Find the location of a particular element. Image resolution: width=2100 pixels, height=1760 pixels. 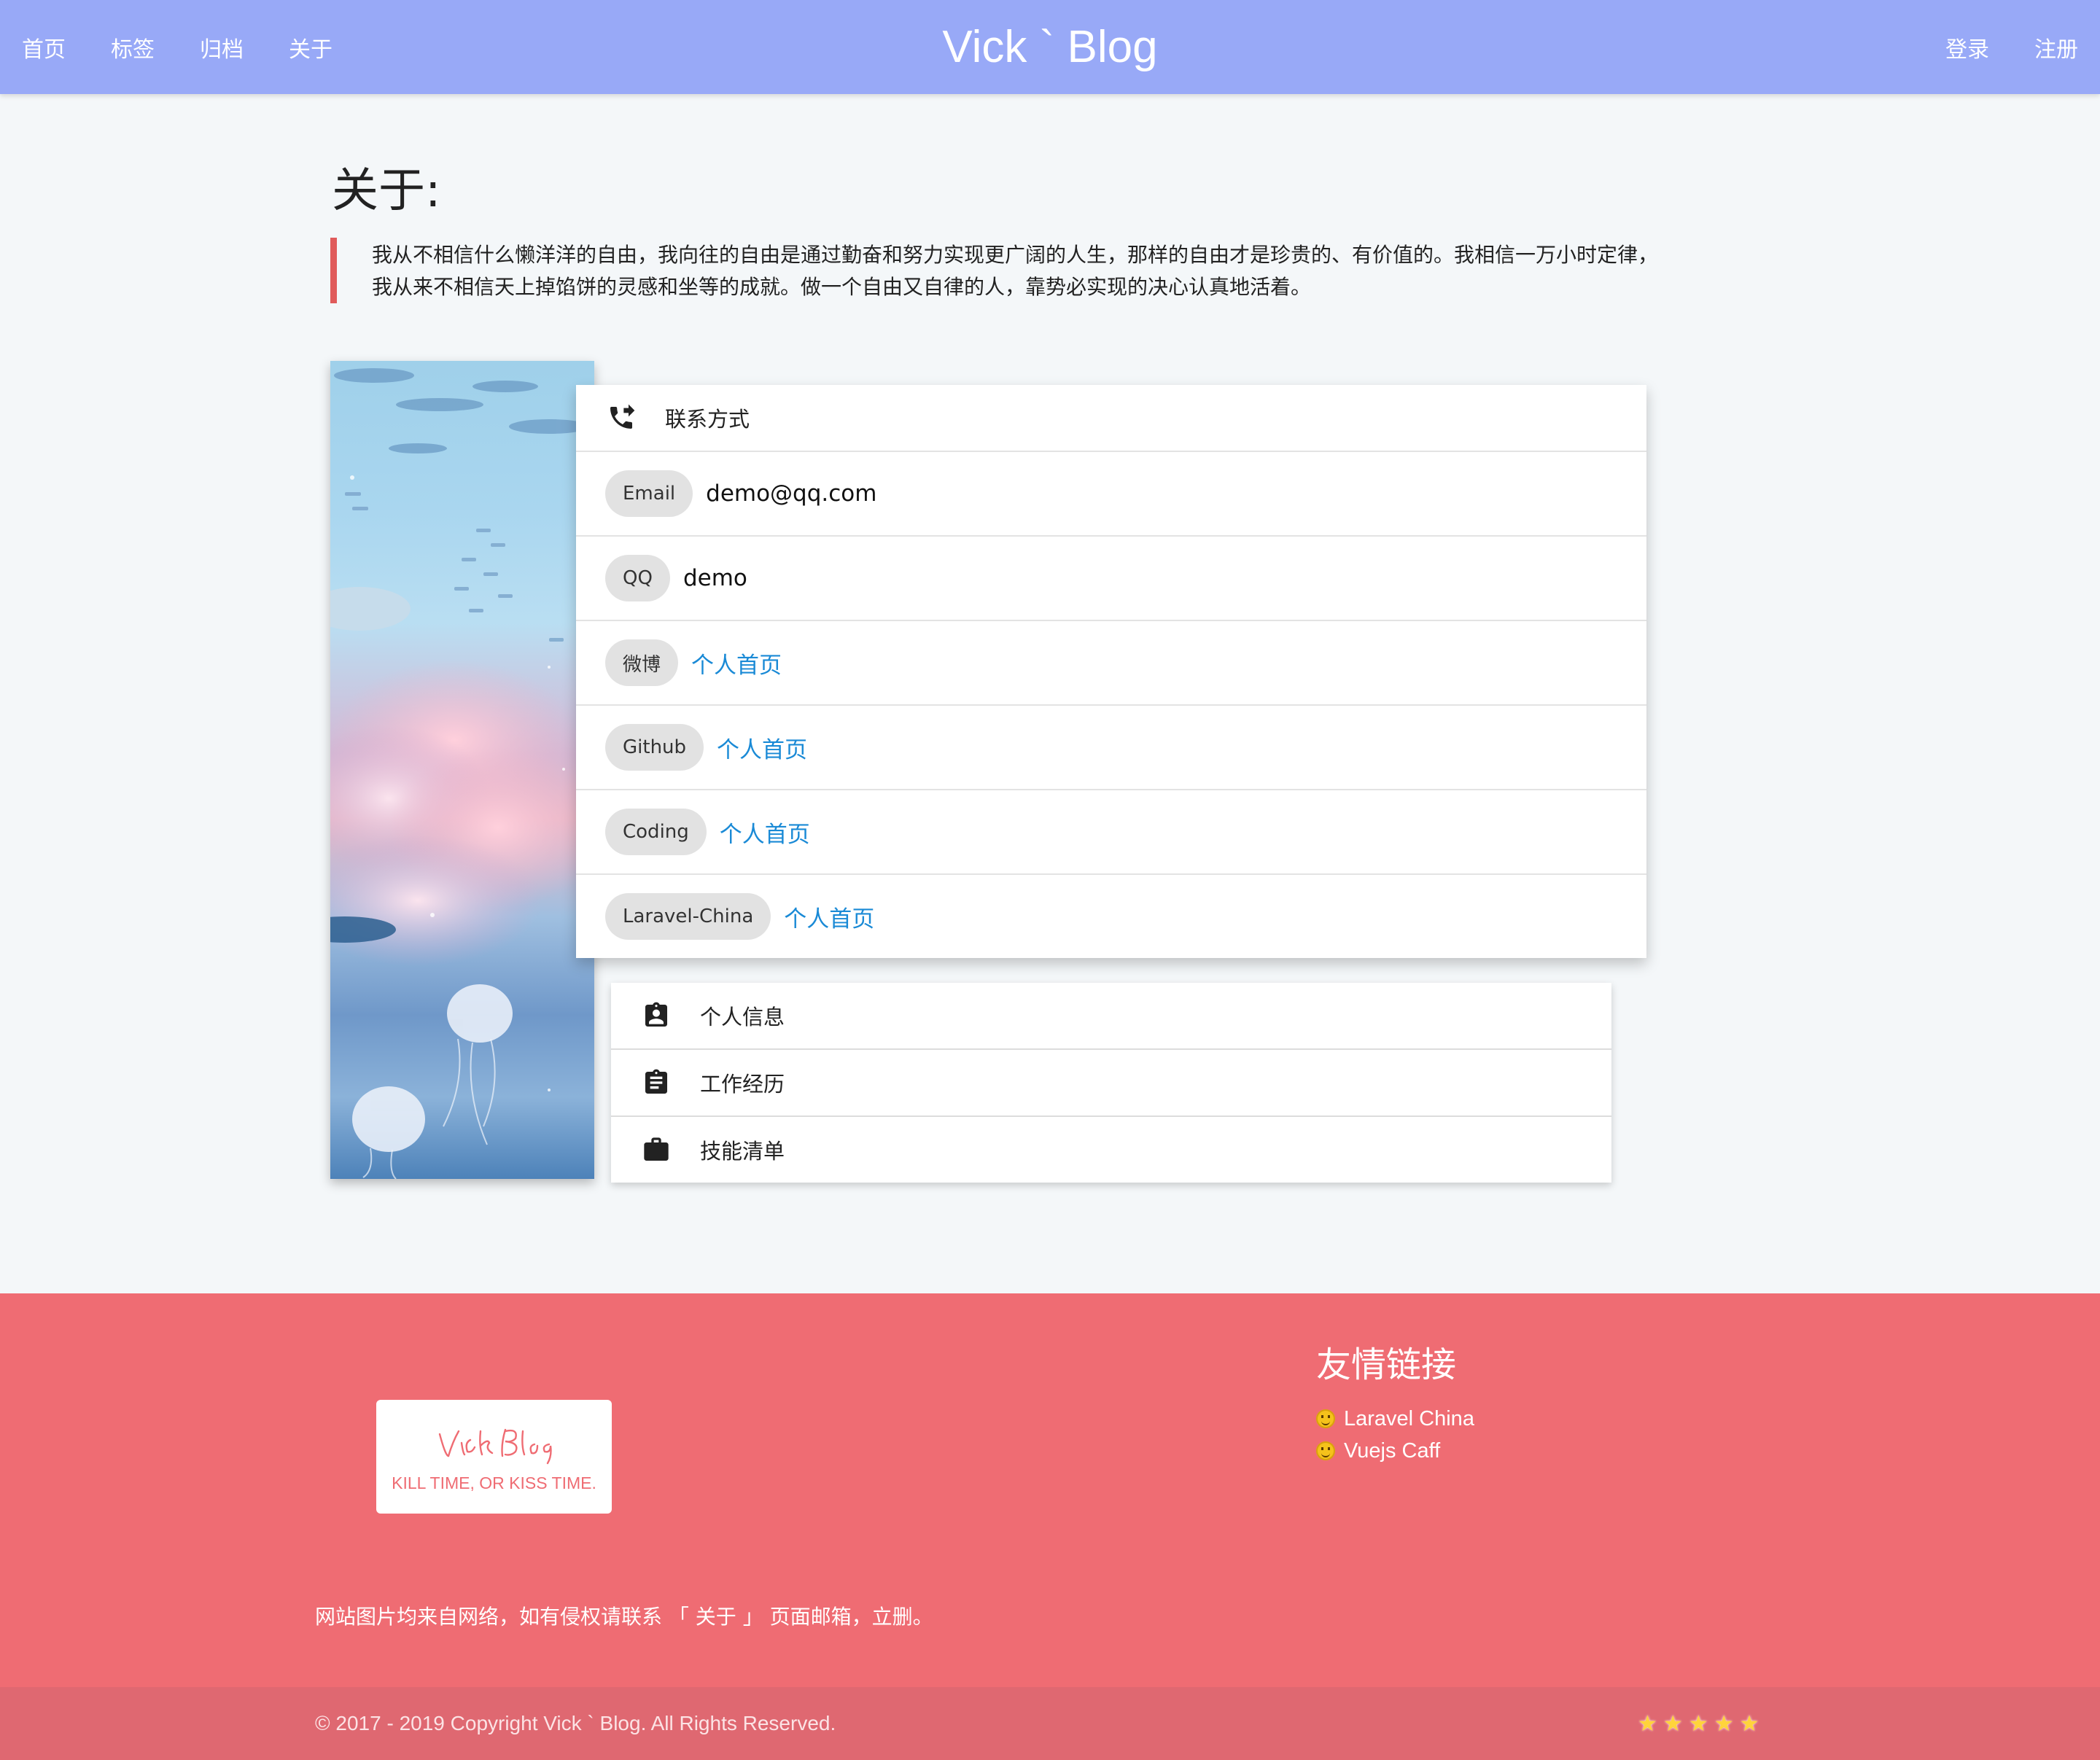

email-value: demo@qq.com is located at coordinates (791, 493).